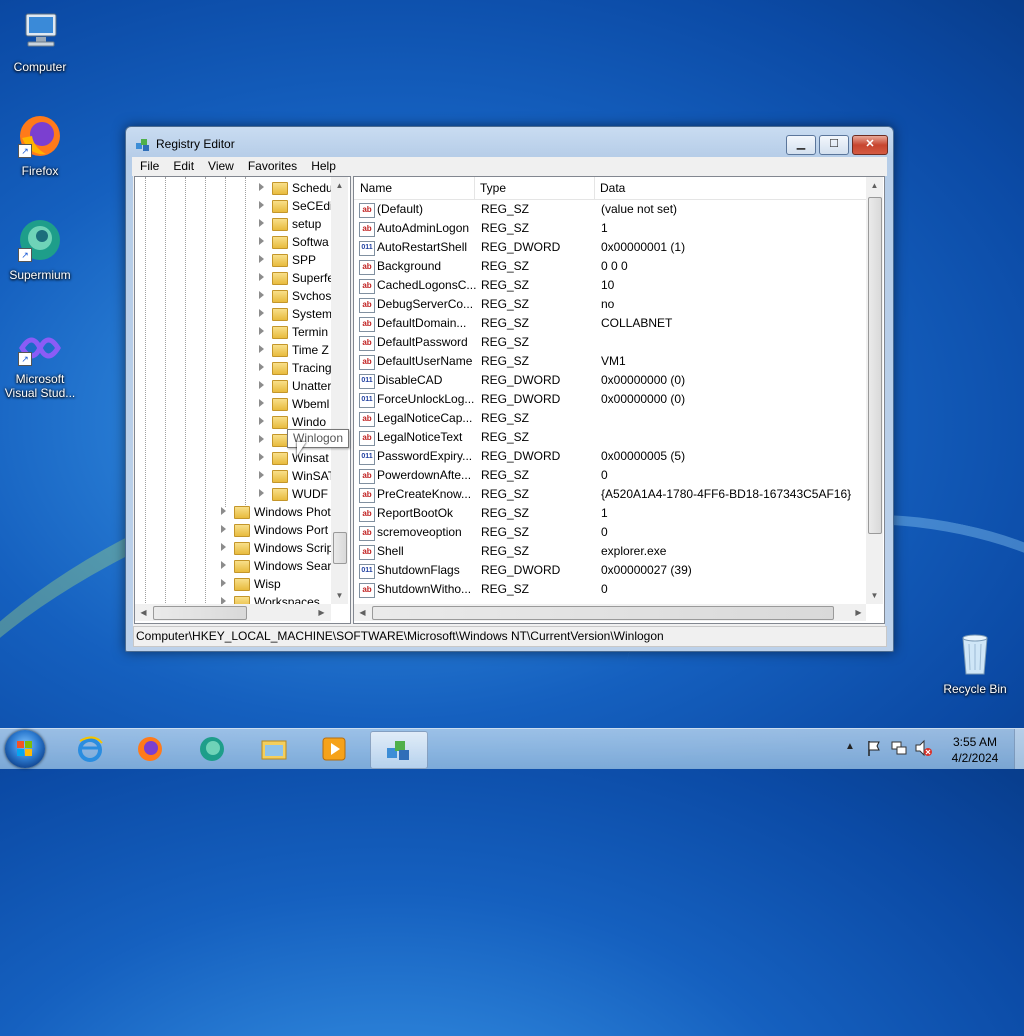 Image resolution: width=1024 pixels, height=1036 pixels. Describe the element at coordinates (603, 613) in the screenshot. I see `list-hscroll-thumb` at that location.